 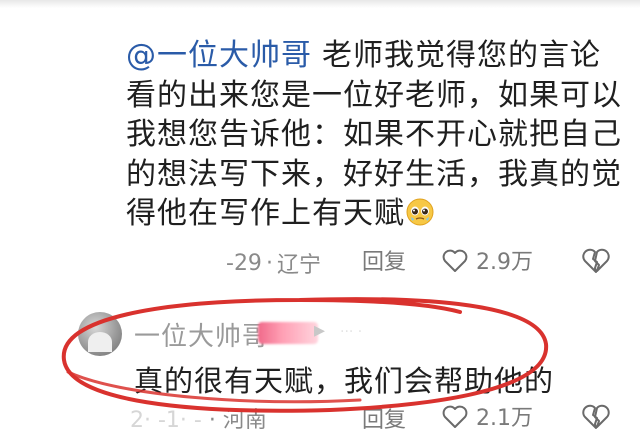 What do you see at coordinates (244, 420) in the screenshot?
I see `reply-location: 河南` at bounding box center [244, 420].